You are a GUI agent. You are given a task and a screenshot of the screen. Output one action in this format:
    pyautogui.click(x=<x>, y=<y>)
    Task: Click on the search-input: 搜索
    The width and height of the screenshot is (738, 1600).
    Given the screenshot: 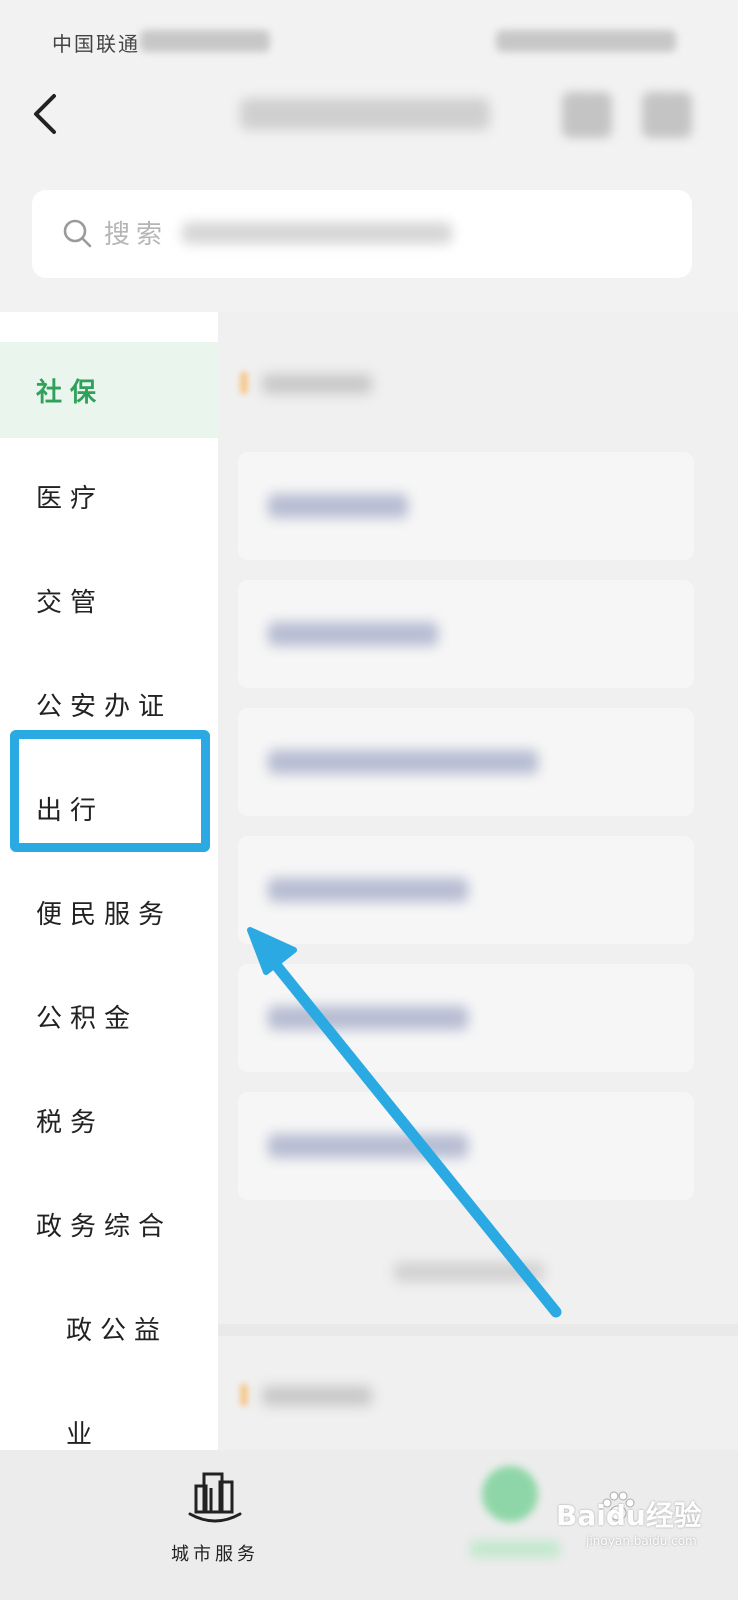 What is the action you would take?
    pyautogui.click(x=362, y=234)
    